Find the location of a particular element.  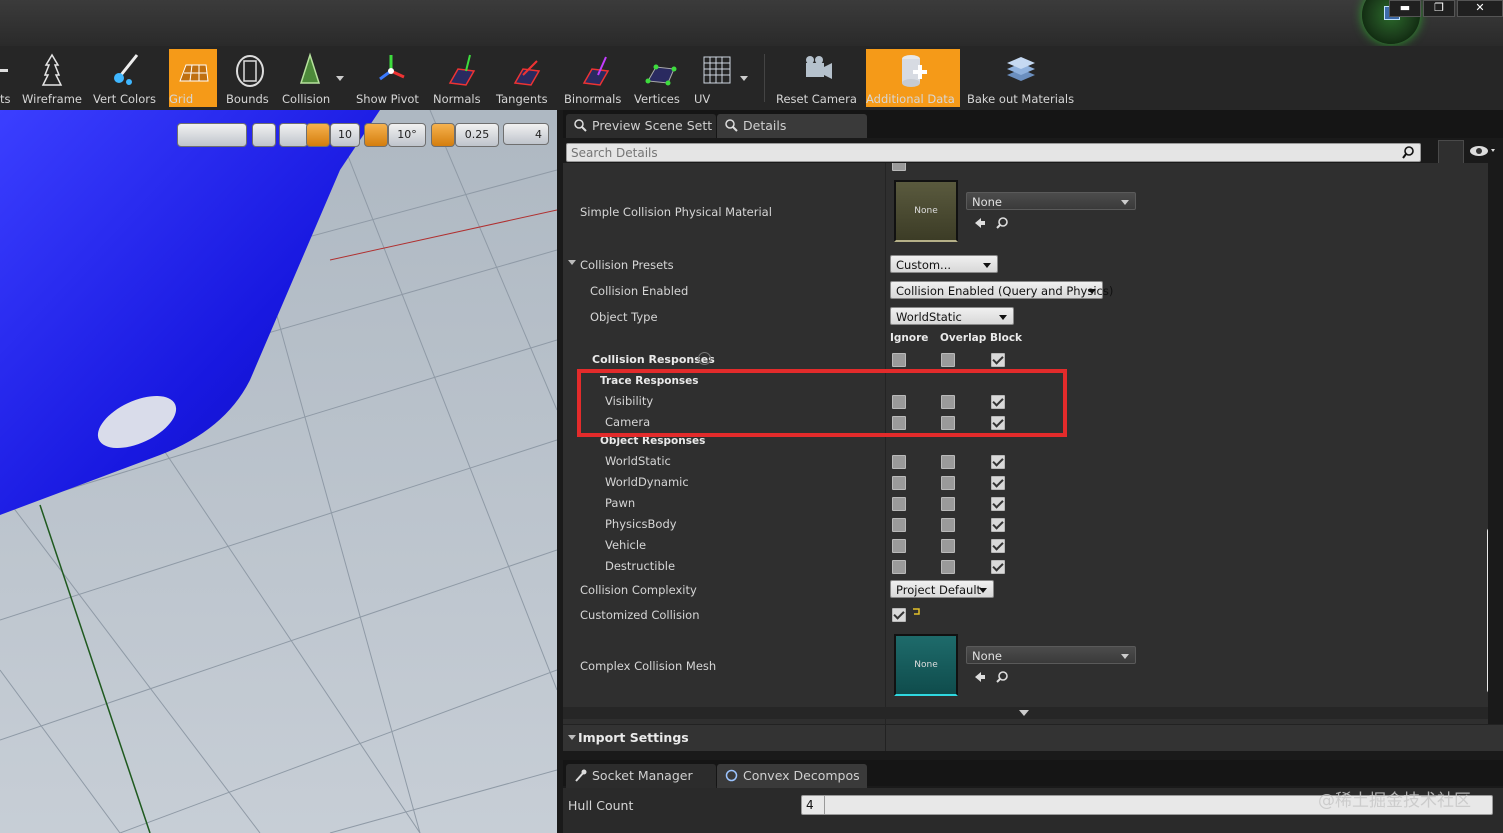

wireframe-button: Wireframe is located at coordinates (52, 78).